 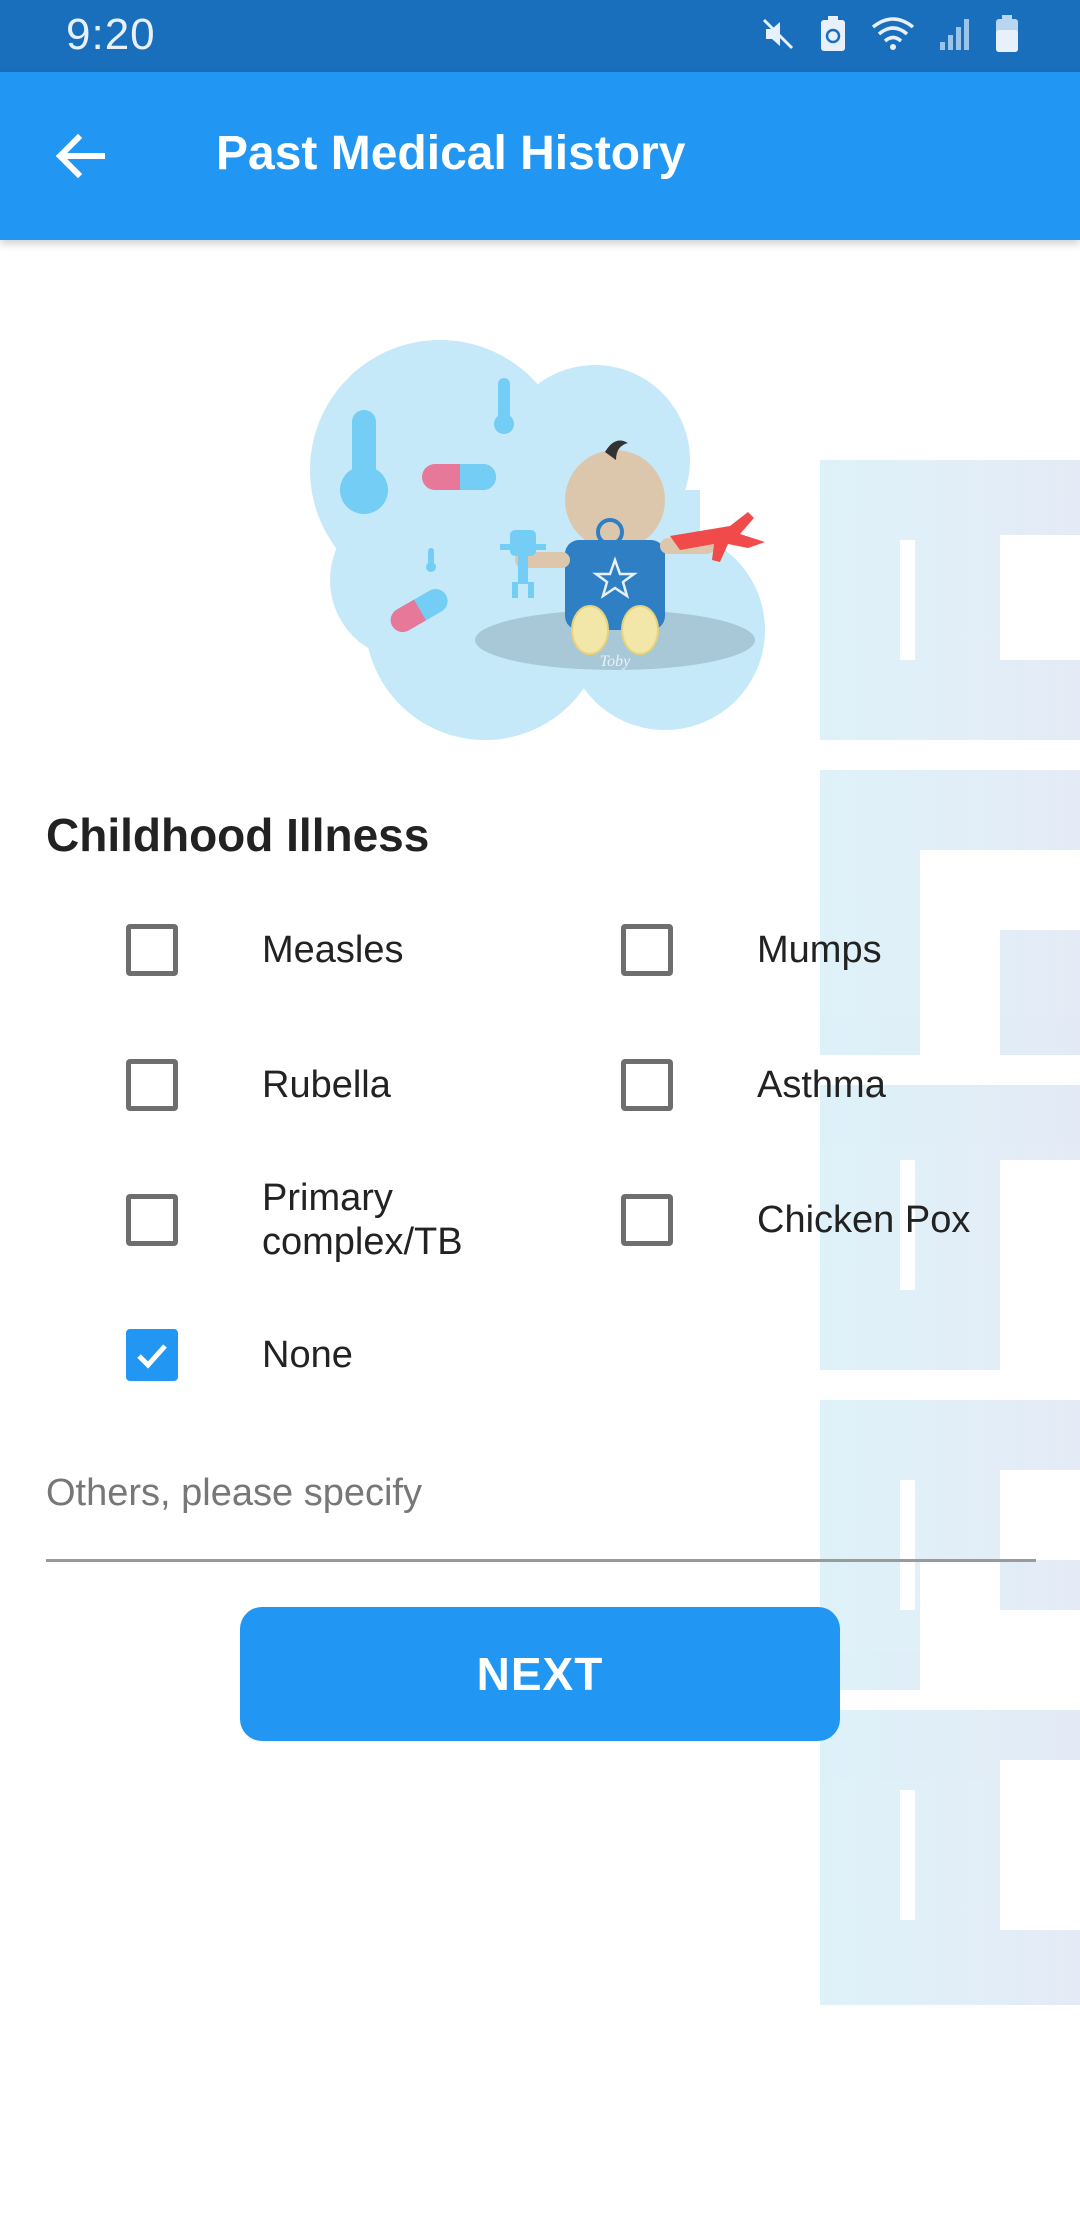 I want to click on section-title: Childhood Illness, so click(x=238, y=835).